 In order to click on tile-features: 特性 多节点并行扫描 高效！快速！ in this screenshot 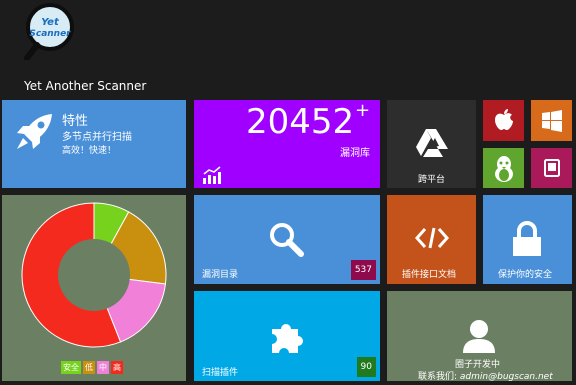, I will do `click(94, 144)`.